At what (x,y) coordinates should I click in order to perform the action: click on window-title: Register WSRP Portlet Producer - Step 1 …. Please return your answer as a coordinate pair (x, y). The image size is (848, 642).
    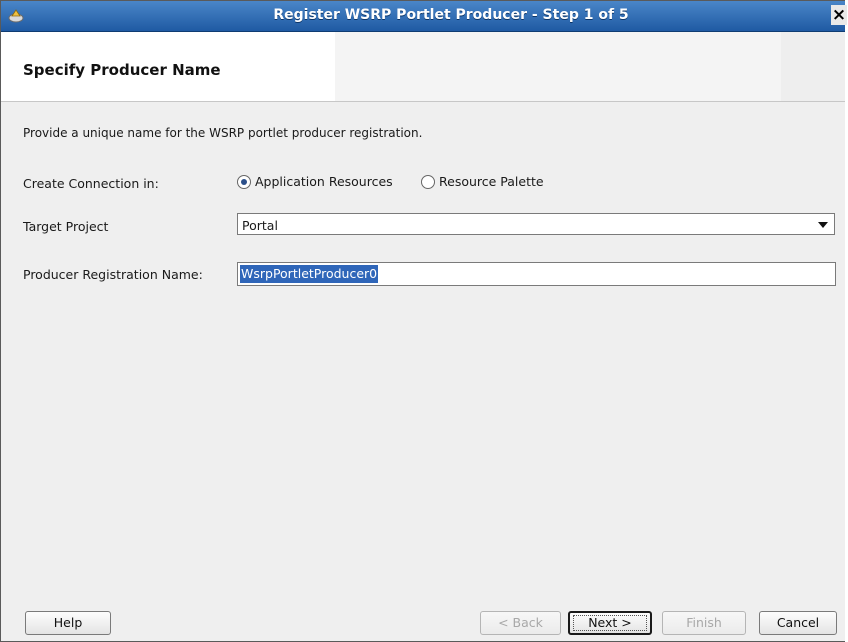
    Looking at the image, I should click on (451, 15).